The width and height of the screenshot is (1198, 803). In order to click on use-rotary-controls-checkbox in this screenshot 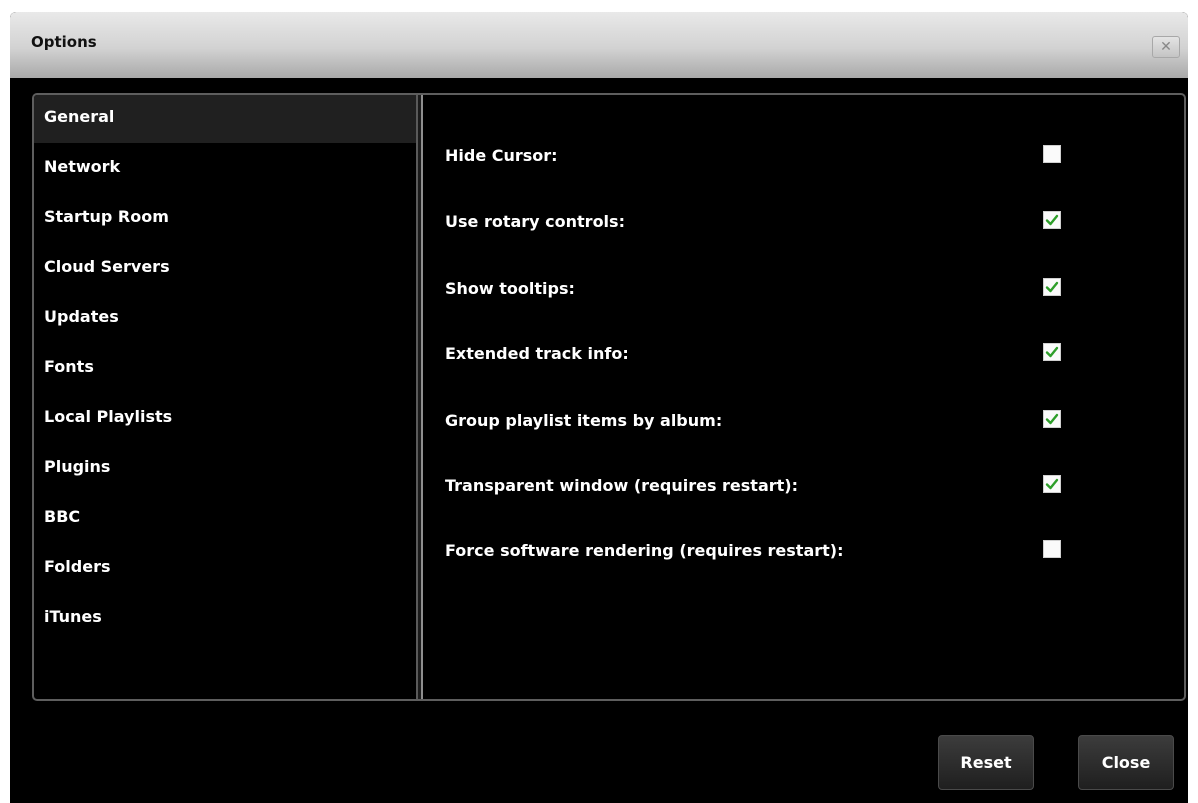, I will do `click(1052, 220)`.